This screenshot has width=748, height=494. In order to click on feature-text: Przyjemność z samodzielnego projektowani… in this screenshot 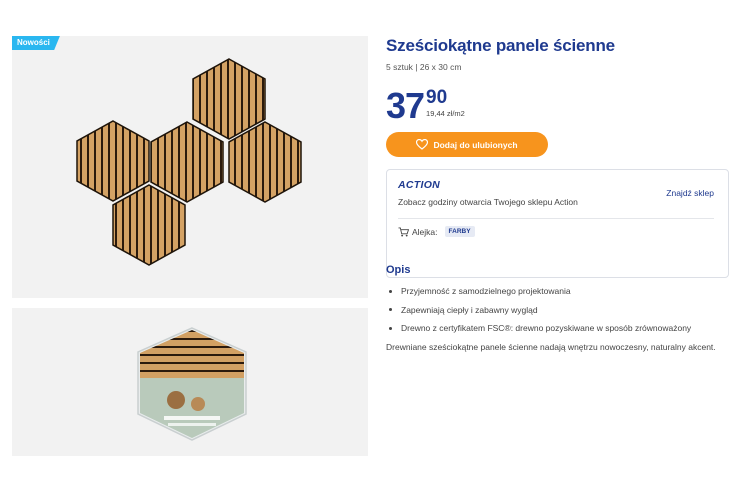, I will do `click(486, 291)`.